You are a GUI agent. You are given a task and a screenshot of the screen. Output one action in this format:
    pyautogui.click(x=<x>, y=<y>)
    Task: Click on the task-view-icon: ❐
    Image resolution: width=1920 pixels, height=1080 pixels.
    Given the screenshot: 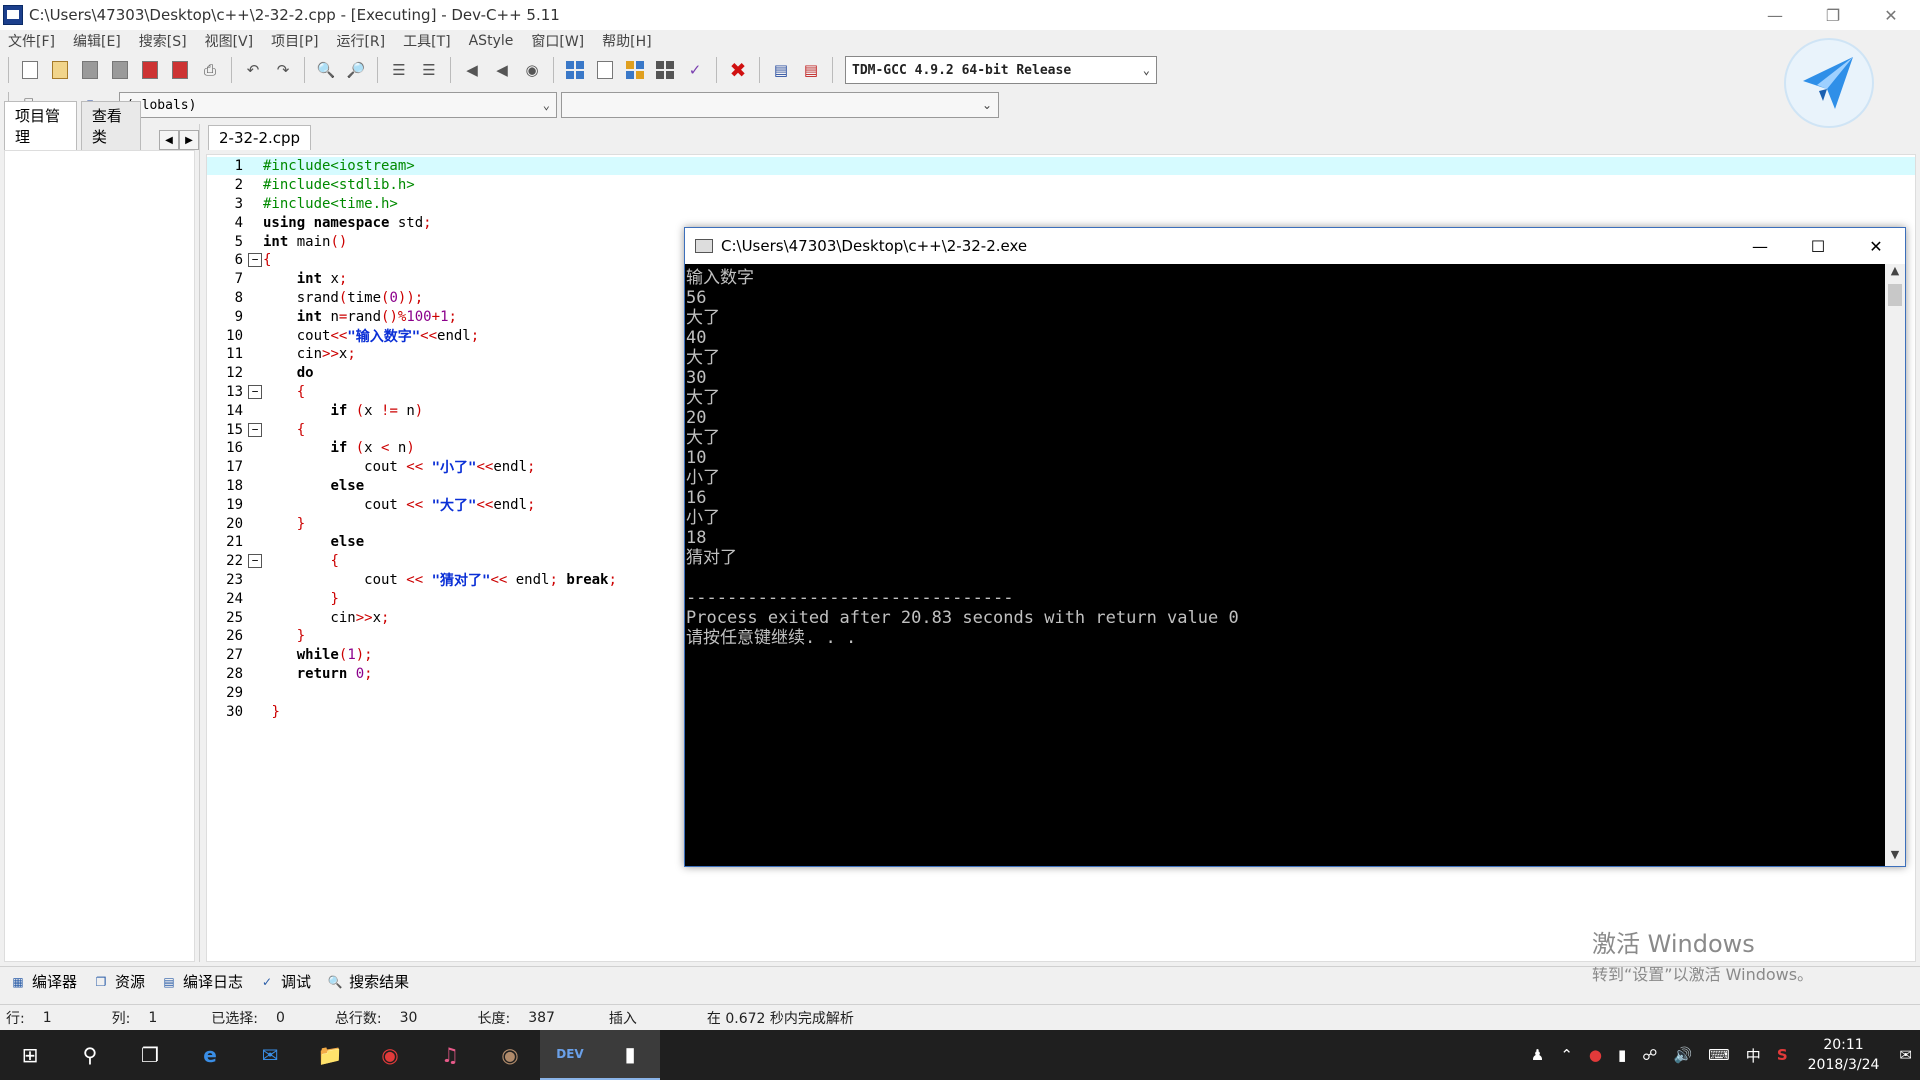 What is the action you would take?
    pyautogui.click(x=150, y=1055)
    